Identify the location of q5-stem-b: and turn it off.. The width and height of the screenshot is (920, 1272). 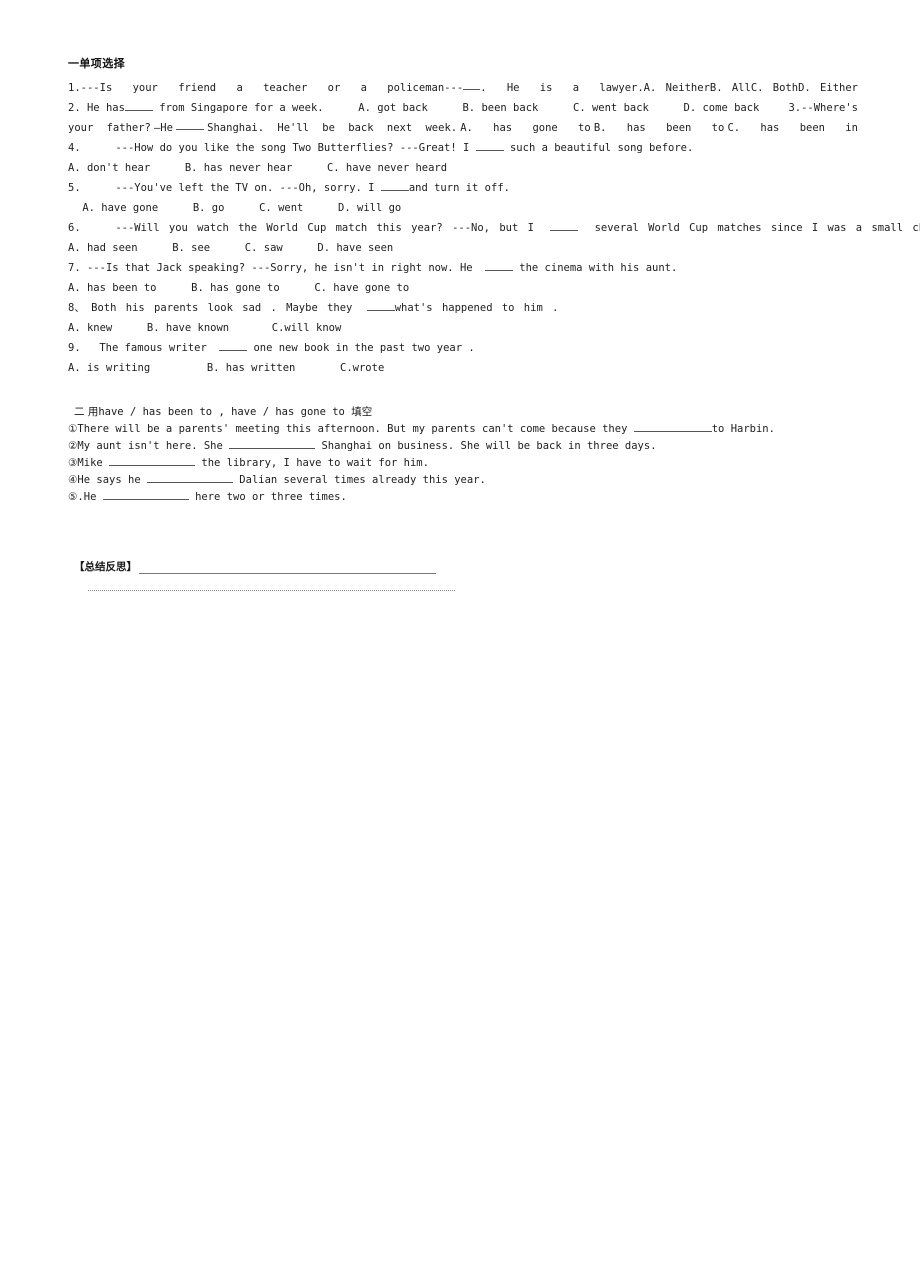
(459, 188).